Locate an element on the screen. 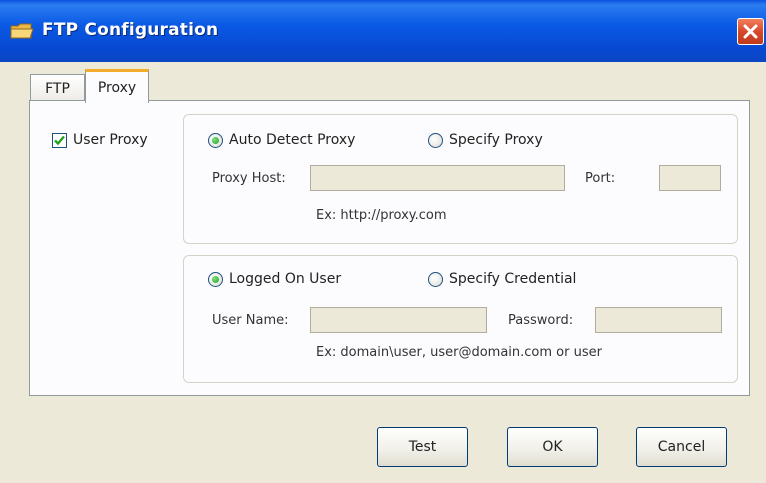  user-name-label: User Name: is located at coordinates (250, 320).